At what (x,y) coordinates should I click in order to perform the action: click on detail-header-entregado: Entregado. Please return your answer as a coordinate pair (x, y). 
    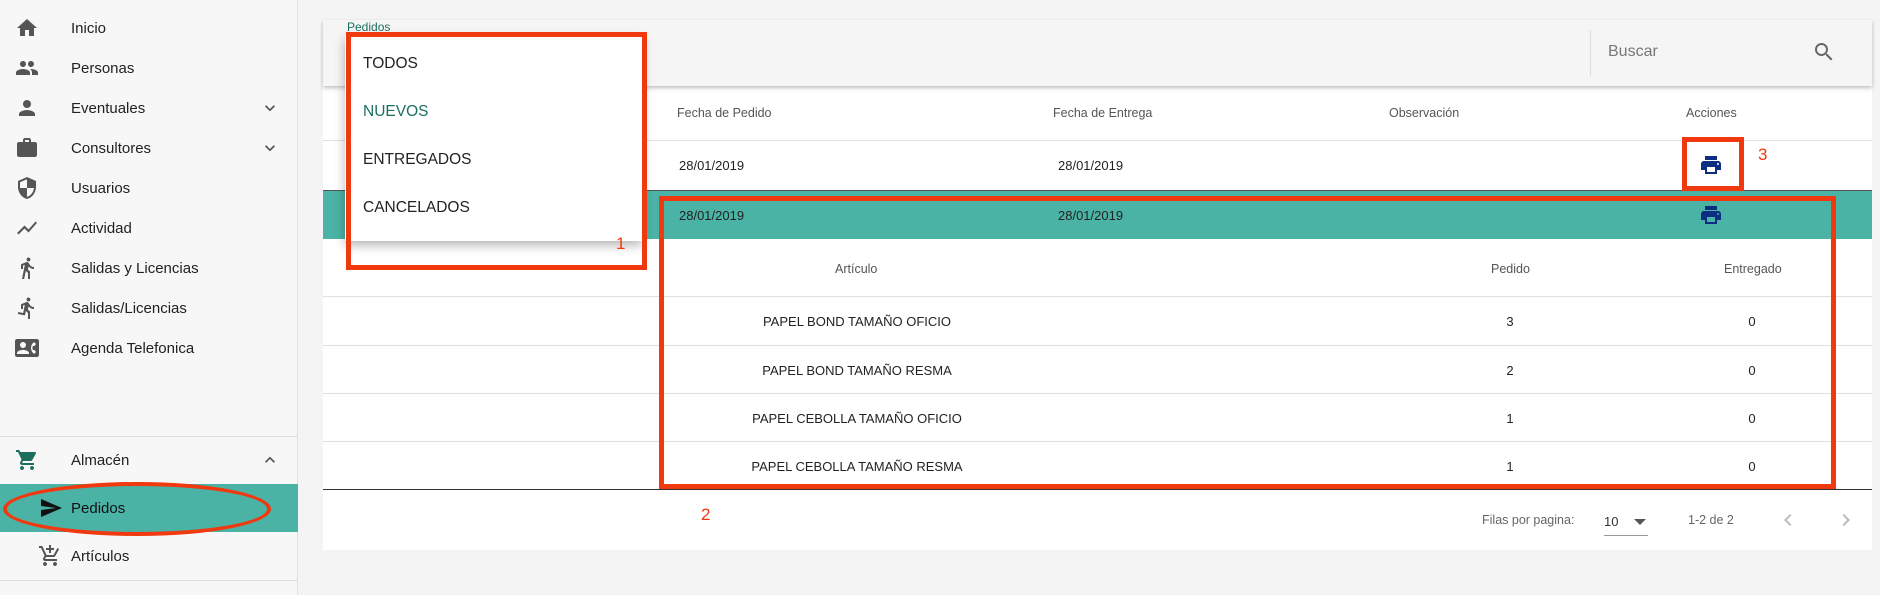
    Looking at the image, I should click on (1753, 269).